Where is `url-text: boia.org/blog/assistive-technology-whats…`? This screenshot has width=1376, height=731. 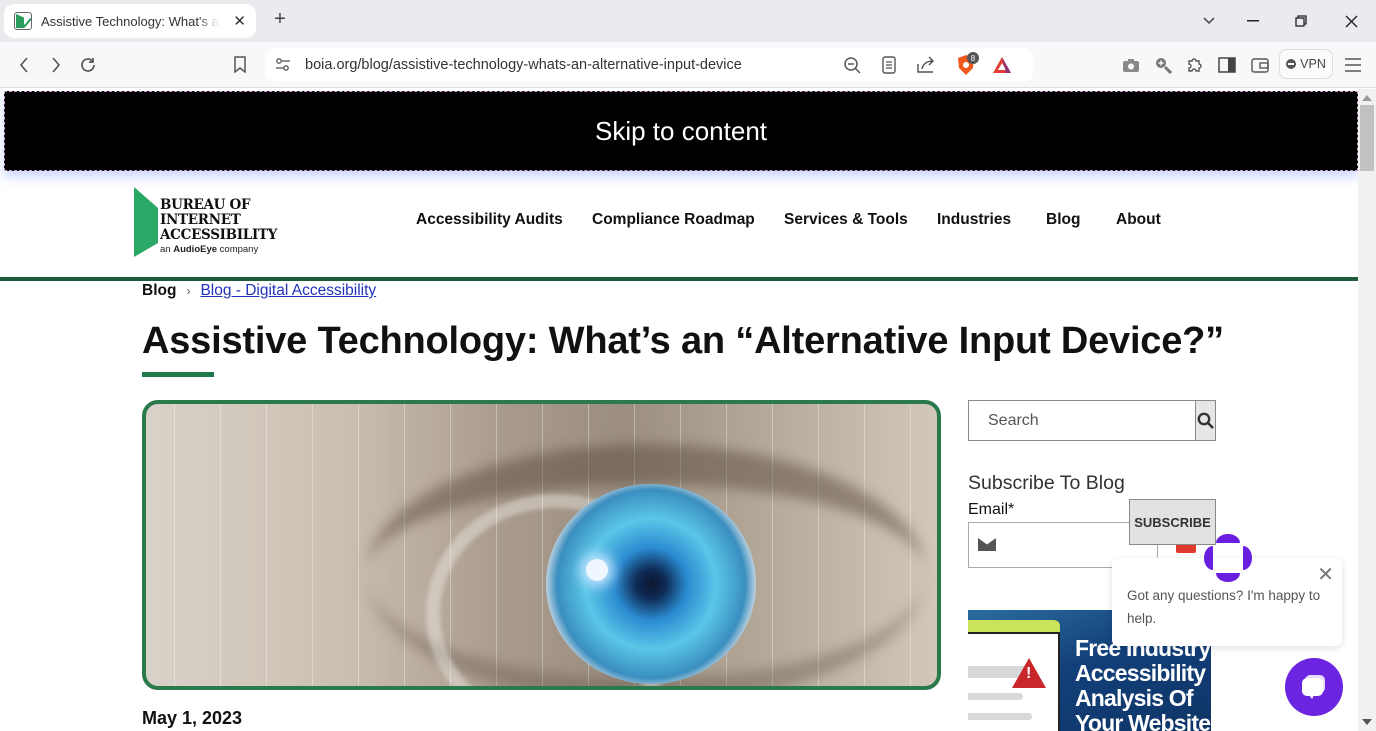 url-text: boia.org/blog/assistive-technology-whats… is located at coordinates (523, 65).